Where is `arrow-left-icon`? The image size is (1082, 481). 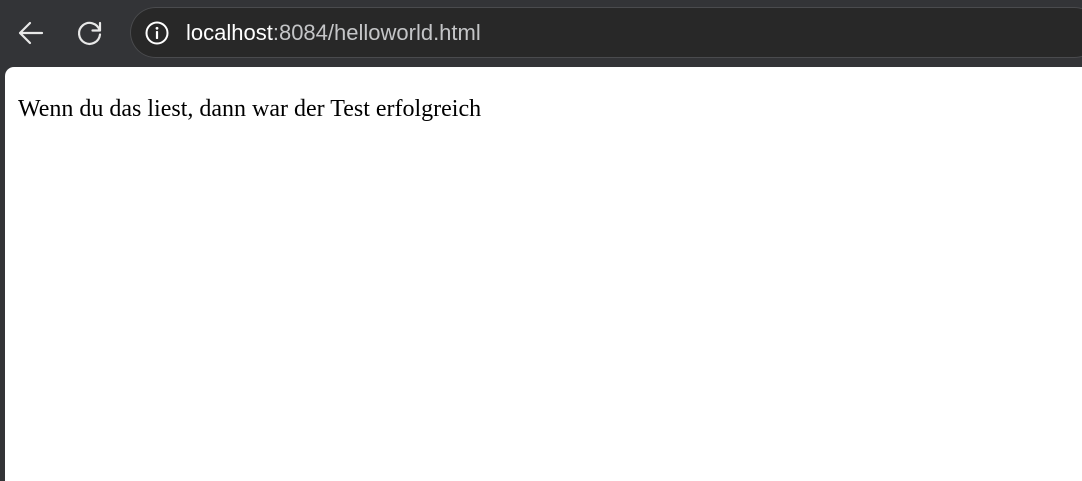
arrow-left-icon is located at coordinates (31, 33).